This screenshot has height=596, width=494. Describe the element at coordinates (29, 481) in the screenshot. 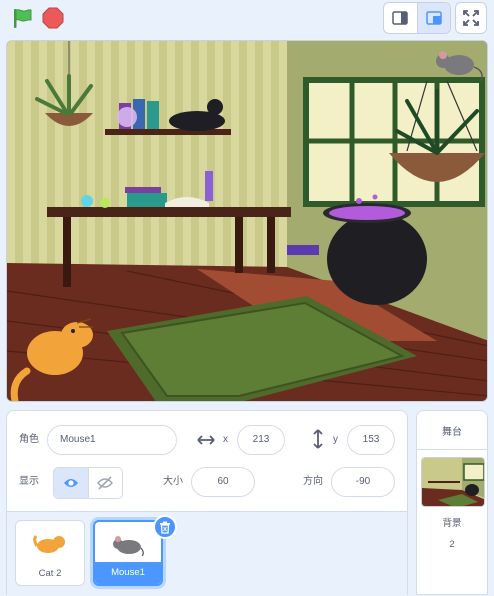

I see `show-label: 显示` at that location.